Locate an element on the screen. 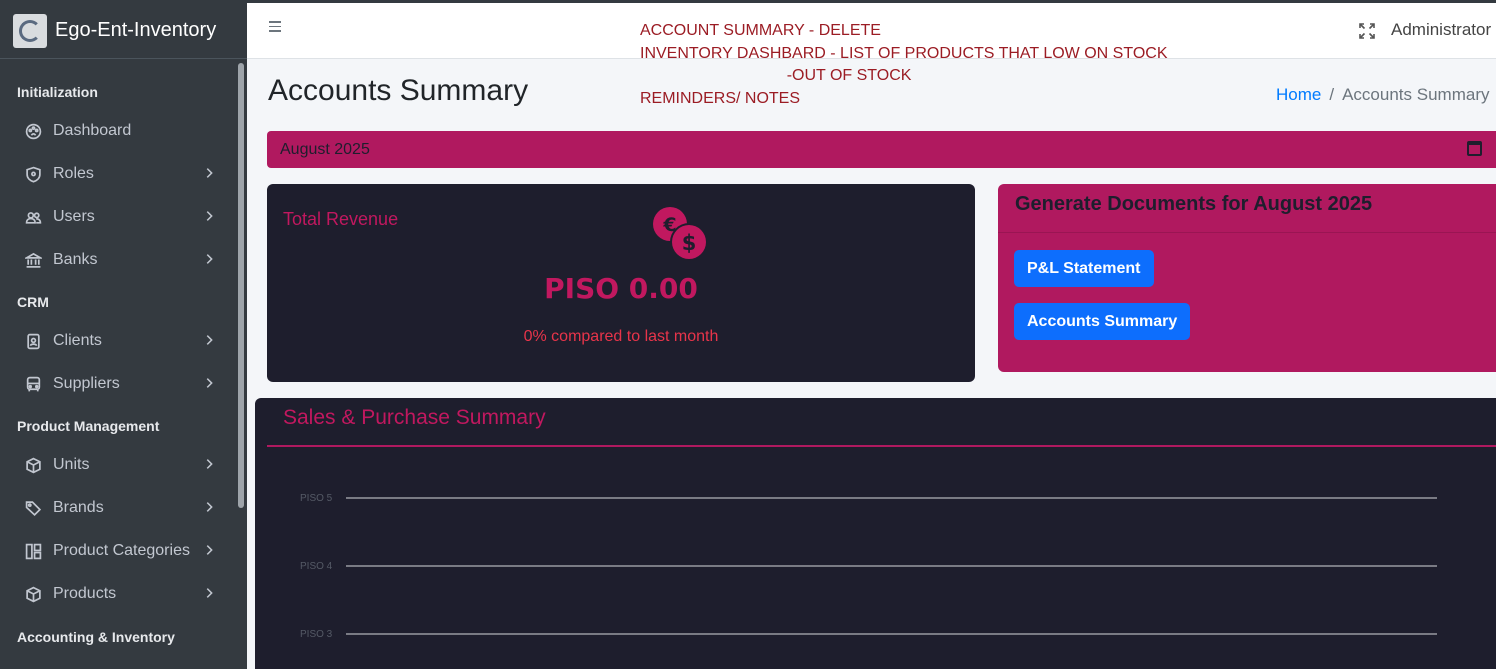 The width and height of the screenshot is (1496, 669). fullscreen-icon is located at coordinates (1367, 31).